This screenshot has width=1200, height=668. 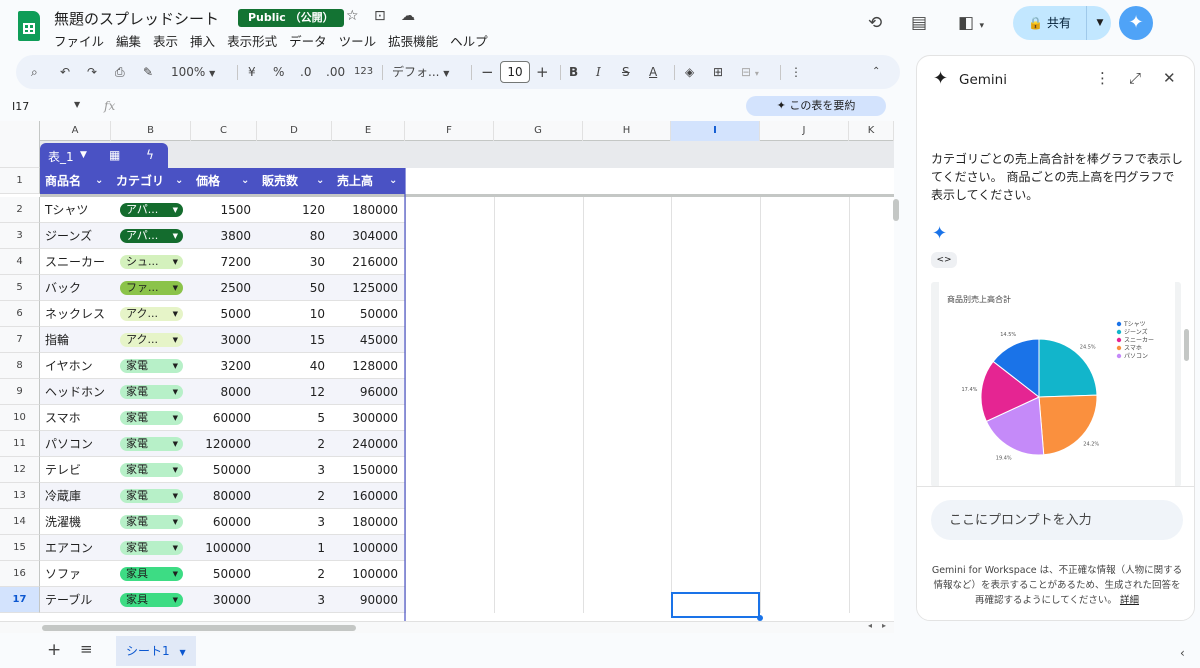 What do you see at coordinates (148, 72) in the screenshot?
I see `paint-format-icon: ✎` at bounding box center [148, 72].